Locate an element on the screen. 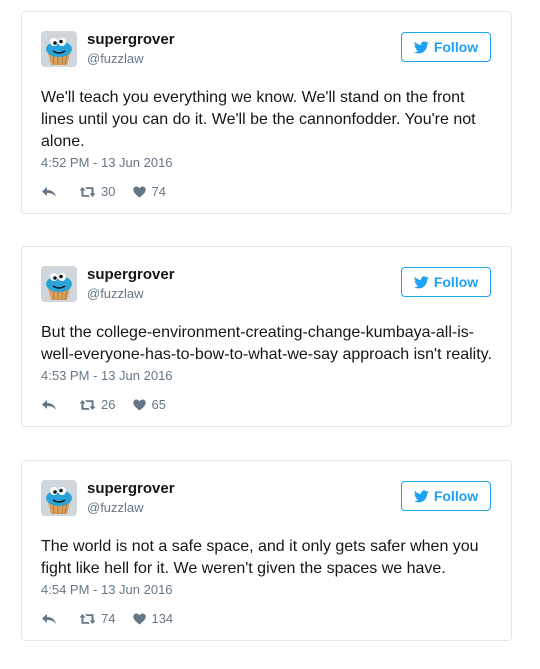  tweet-timestamp: 4:54 PM - 13 Jun 2016 is located at coordinates (107, 590).